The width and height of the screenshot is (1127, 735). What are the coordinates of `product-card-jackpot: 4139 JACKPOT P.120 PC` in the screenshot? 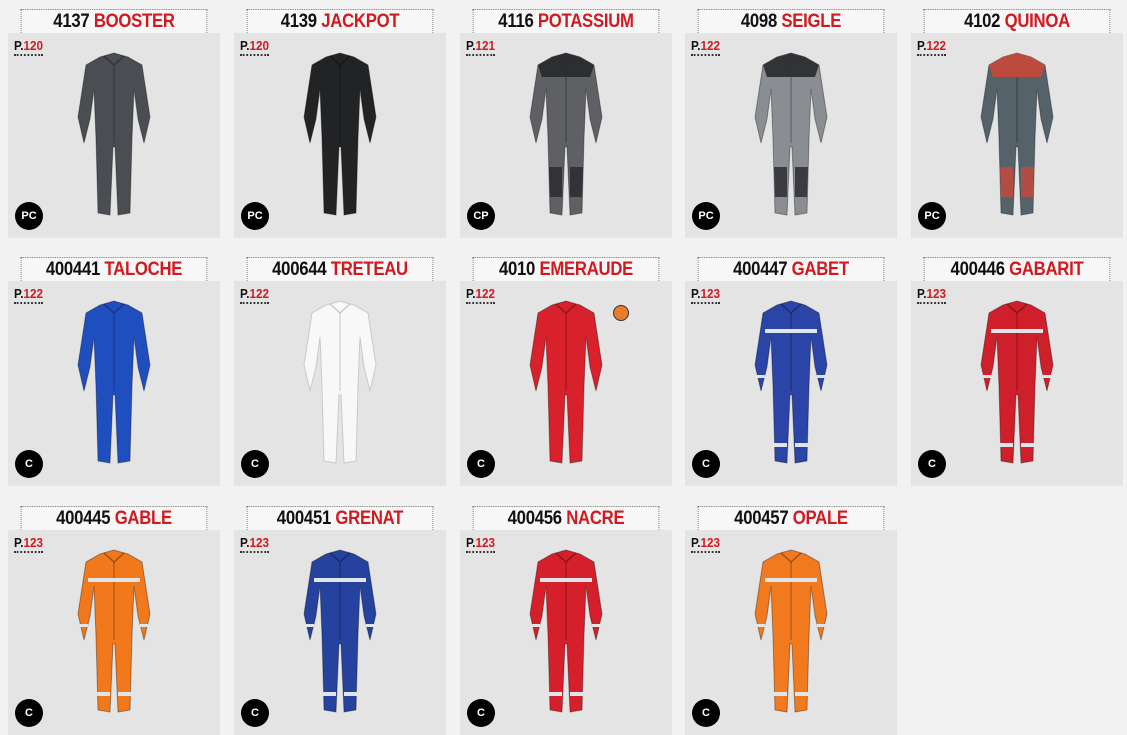 It's located at (340, 123).